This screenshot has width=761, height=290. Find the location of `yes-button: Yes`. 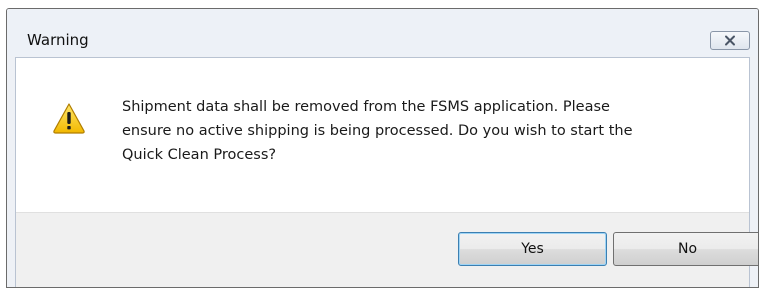

yes-button: Yes is located at coordinates (532, 249).